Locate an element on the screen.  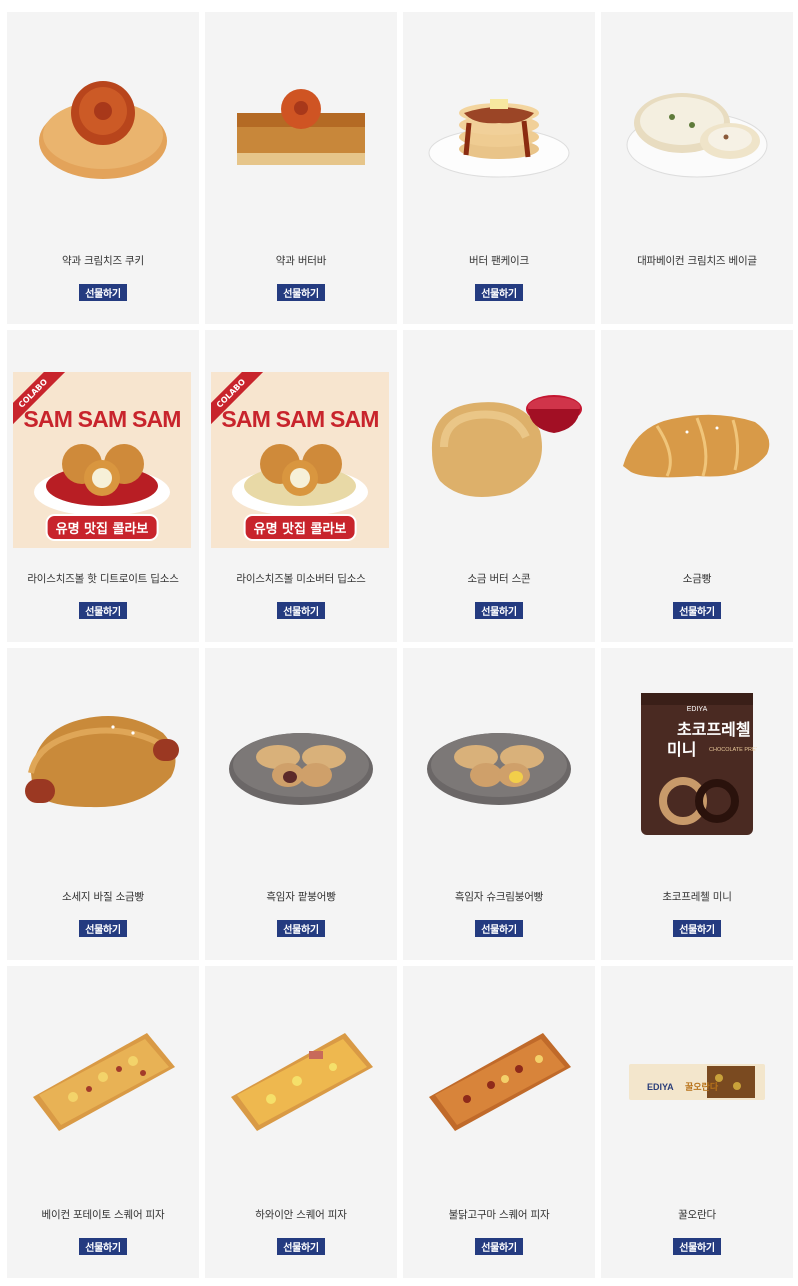
product-card: 대파베이컨 크림치즈 베이글 is located at coordinates (697, 168).